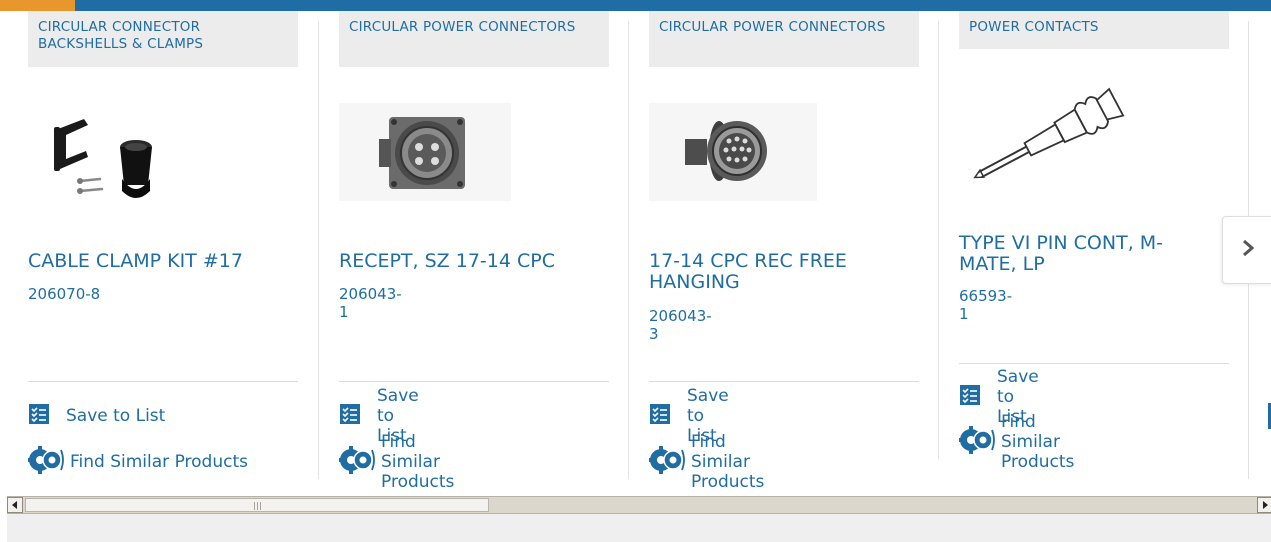 The height and width of the screenshot is (542, 1271). What do you see at coordinates (1079, 254) in the screenshot?
I see `product-title: TYPE VI PIN CONT, M-MATE, LP` at bounding box center [1079, 254].